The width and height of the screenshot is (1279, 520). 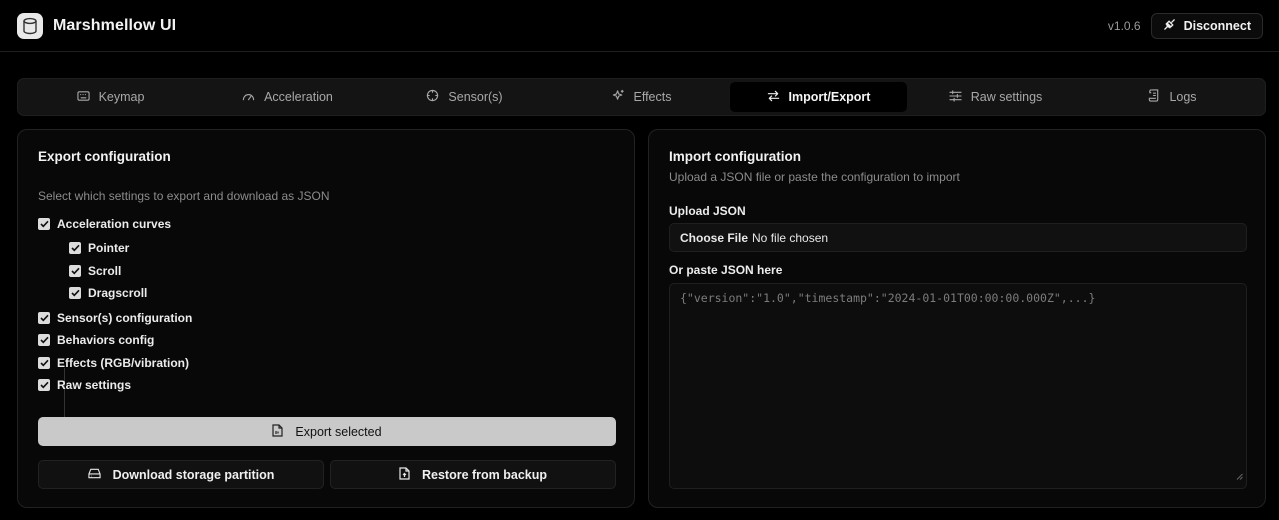 I want to click on tab-label: Acceleration, so click(x=298, y=97).